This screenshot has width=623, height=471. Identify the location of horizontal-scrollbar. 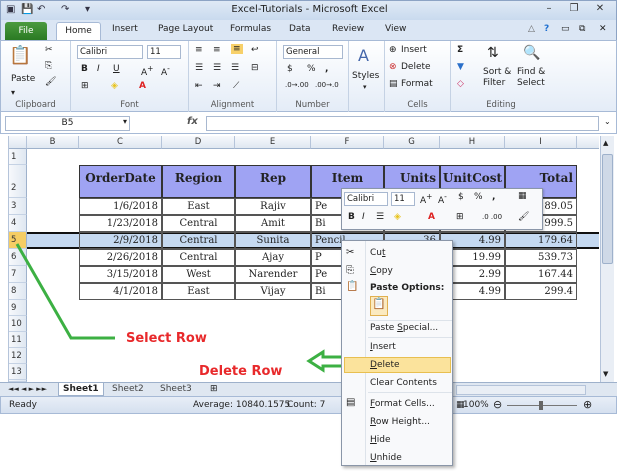
(521, 390).